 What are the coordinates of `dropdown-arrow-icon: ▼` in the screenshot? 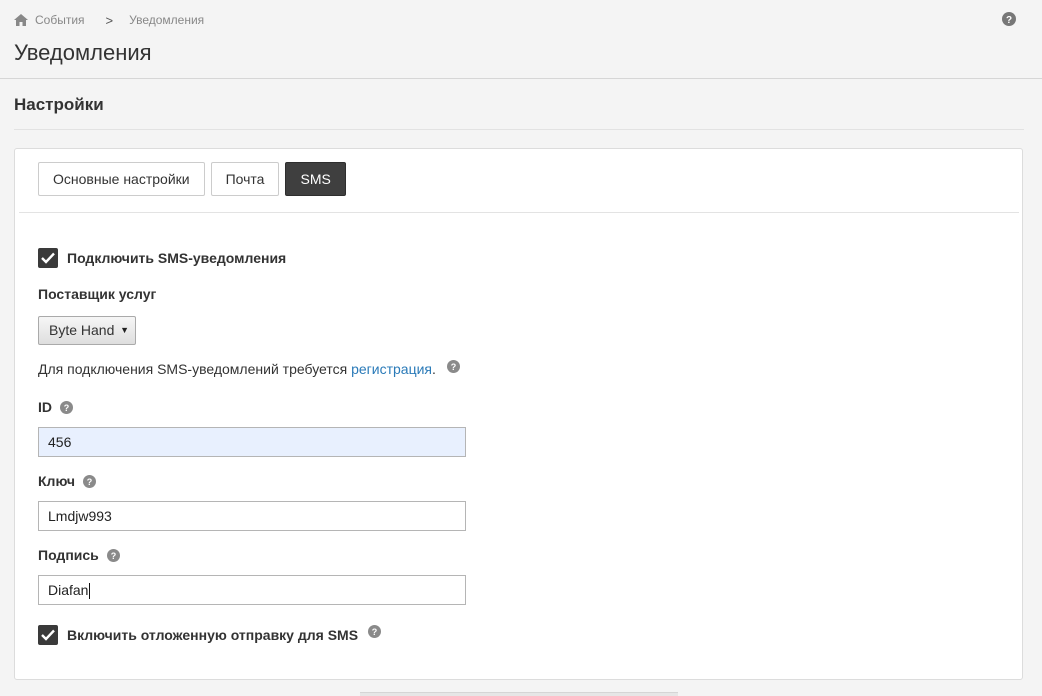 It's located at (124, 330).